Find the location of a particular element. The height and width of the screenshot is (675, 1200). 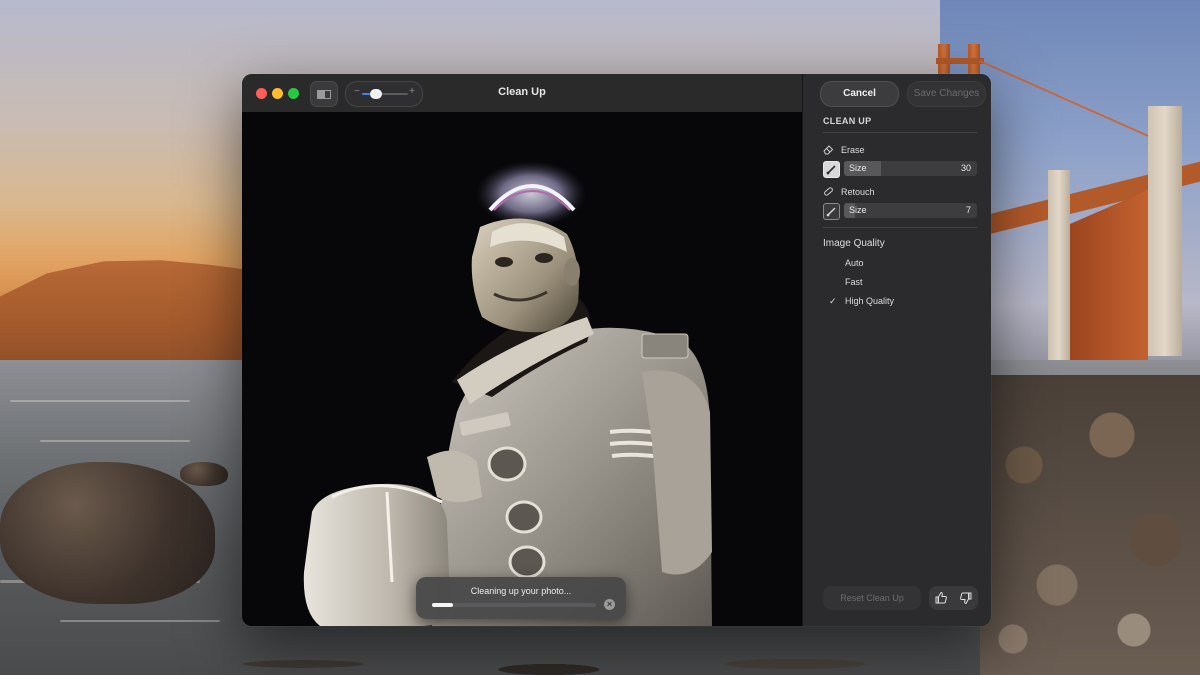

bridge-deck is located at coordinates (960, 61).